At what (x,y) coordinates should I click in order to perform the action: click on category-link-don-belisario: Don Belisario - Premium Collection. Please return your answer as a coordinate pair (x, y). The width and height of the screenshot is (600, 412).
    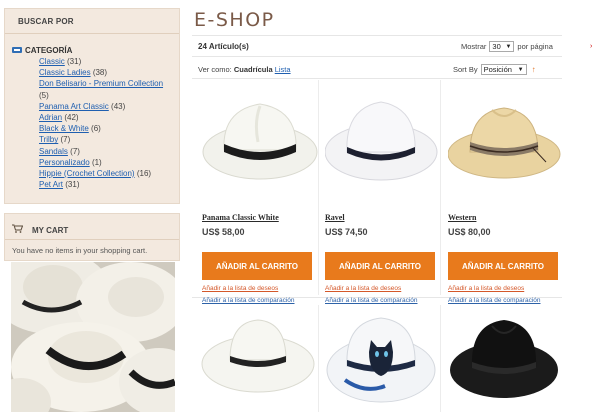
    Looking at the image, I should click on (101, 83).